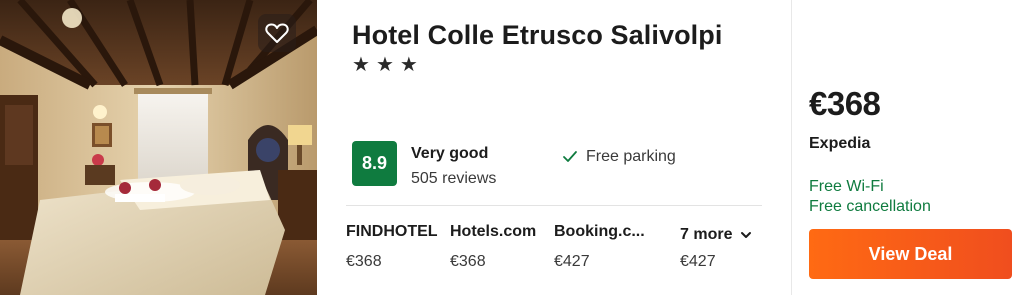 The height and width of the screenshot is (295, 1024). What do you see at coordinates (698, 261) in the screenshot?
I see `more-providers-price: €427` at bounding box center [698, 261].